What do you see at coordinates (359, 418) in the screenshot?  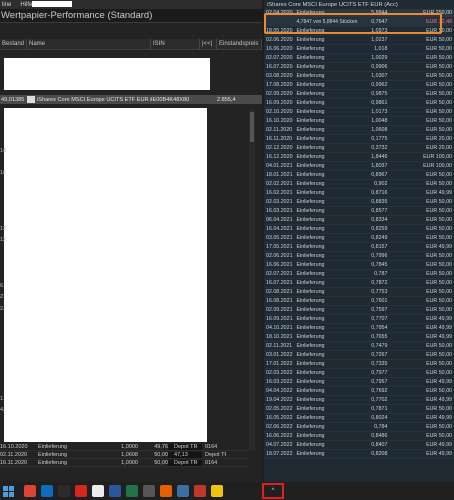 I see `table-row: 16.05.2022 Einlieferung 0,8024 EUR 49,99` at bounding box center [359, 418].